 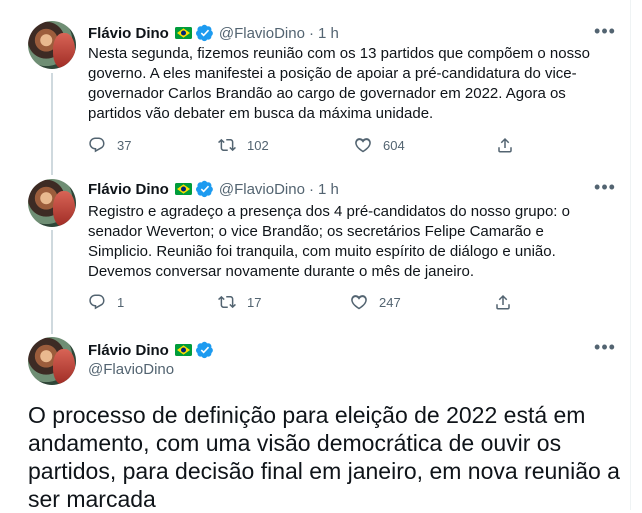 I want to click on like-count: 604, so click(x=394, y=145).